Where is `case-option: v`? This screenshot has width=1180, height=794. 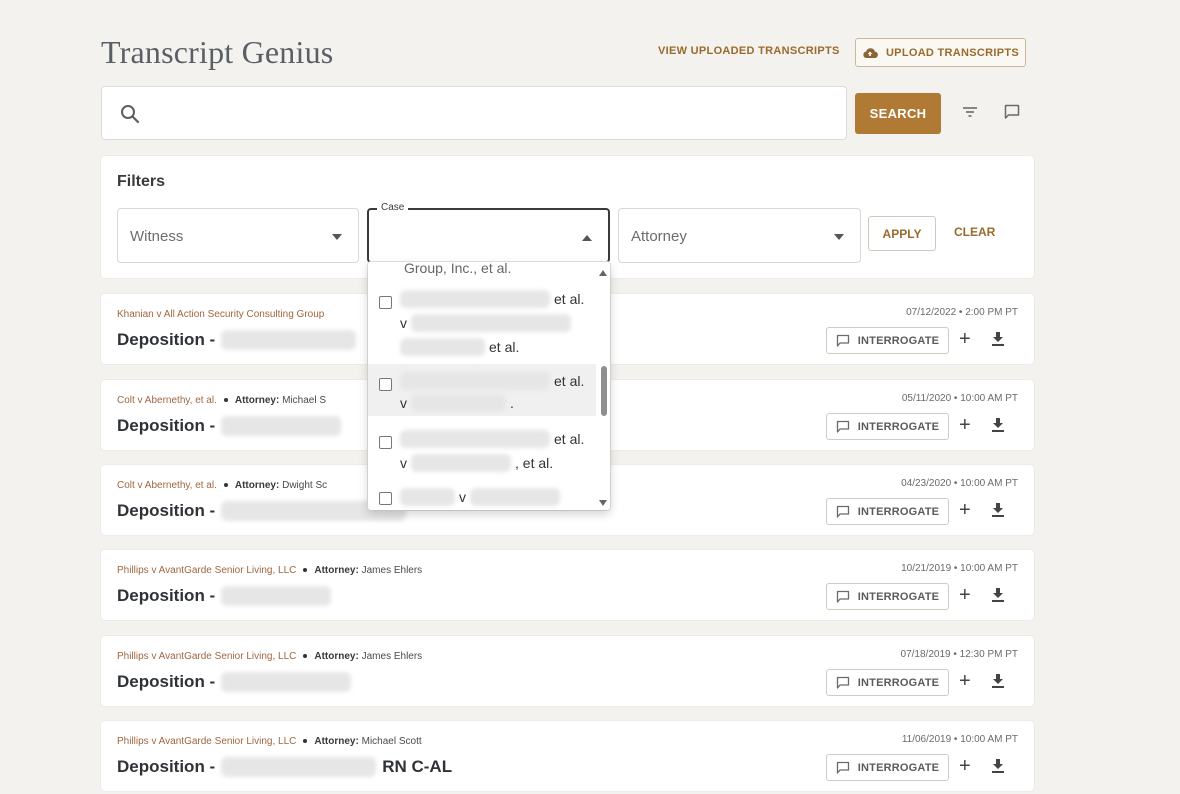 case-option: v is located at coordinates (482, 497).